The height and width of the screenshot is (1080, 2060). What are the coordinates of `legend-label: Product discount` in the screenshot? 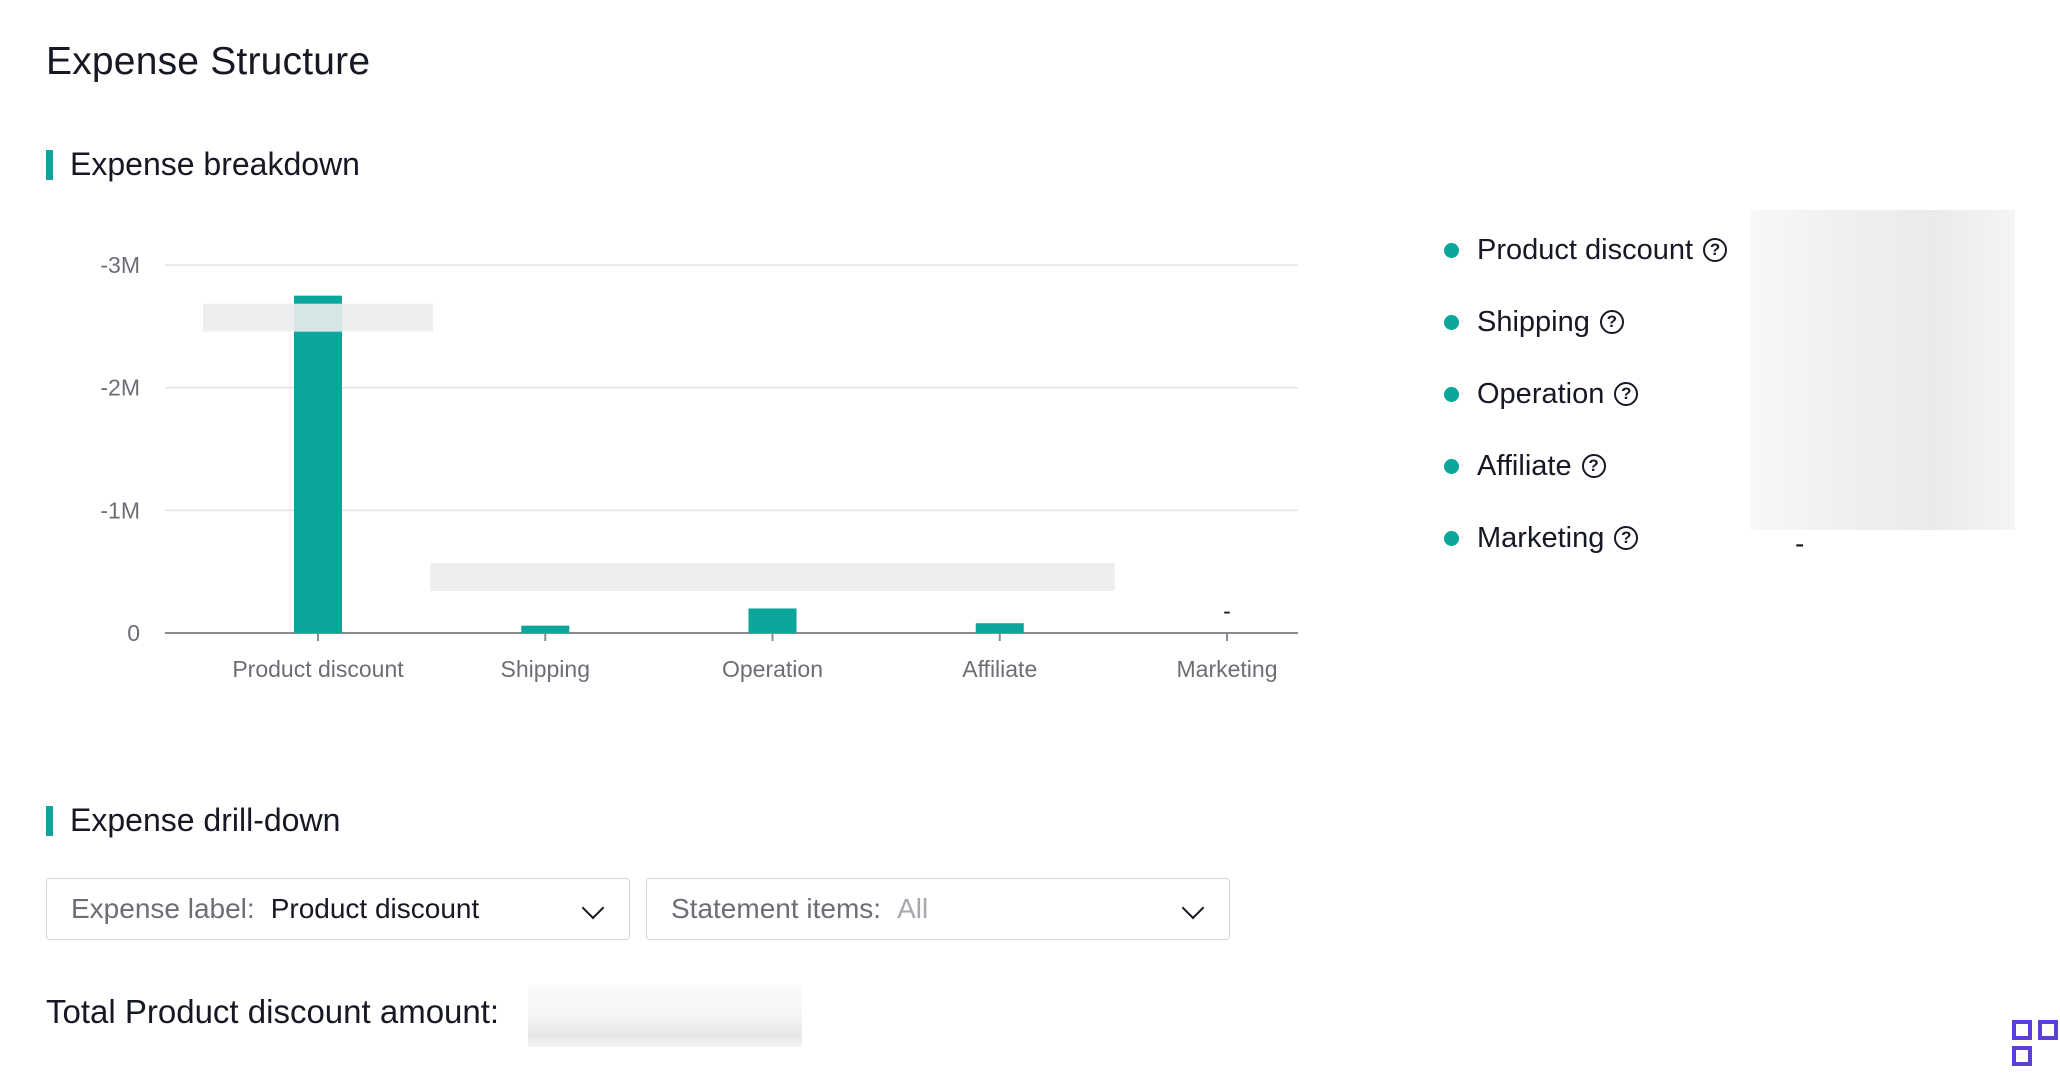 It's located at (1585, 249).